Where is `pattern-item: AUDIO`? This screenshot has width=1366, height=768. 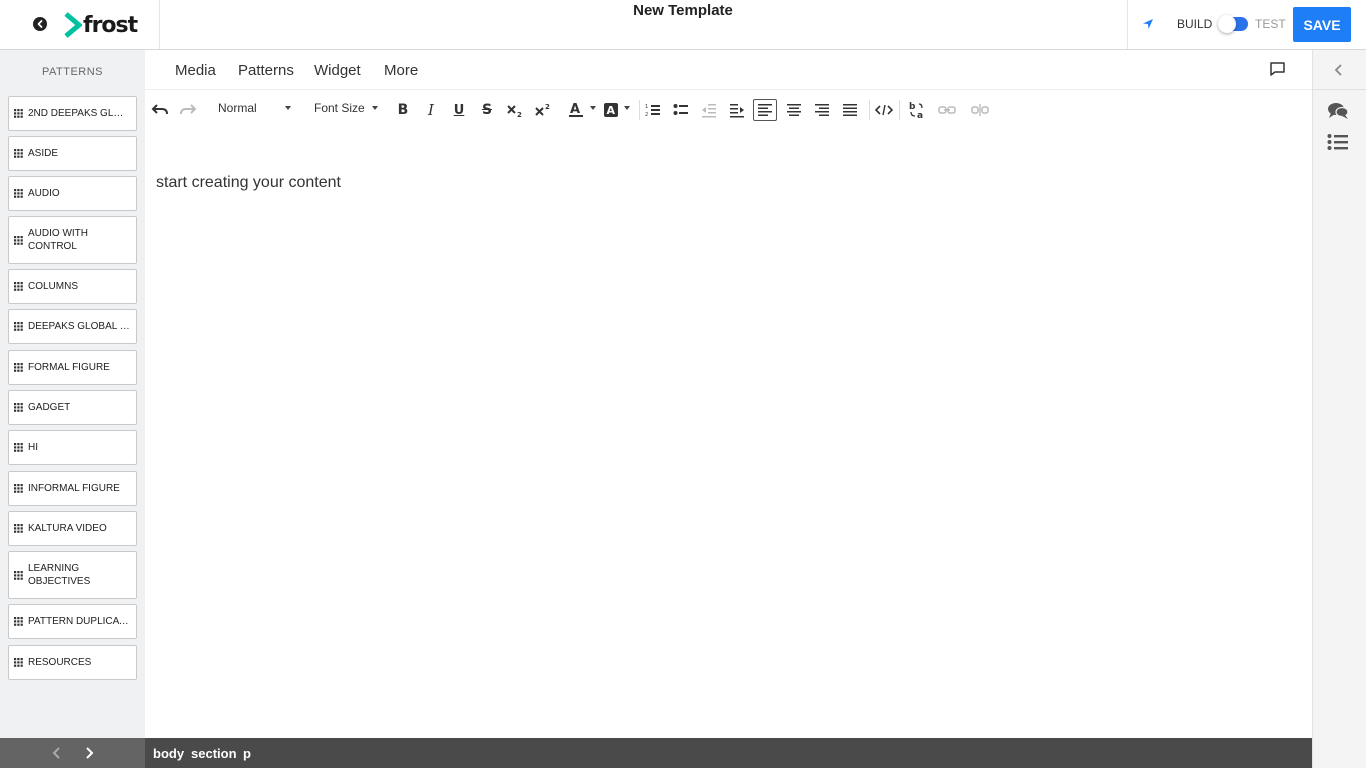
pattern-item: AUDIO is located at coordinates (72, 193).